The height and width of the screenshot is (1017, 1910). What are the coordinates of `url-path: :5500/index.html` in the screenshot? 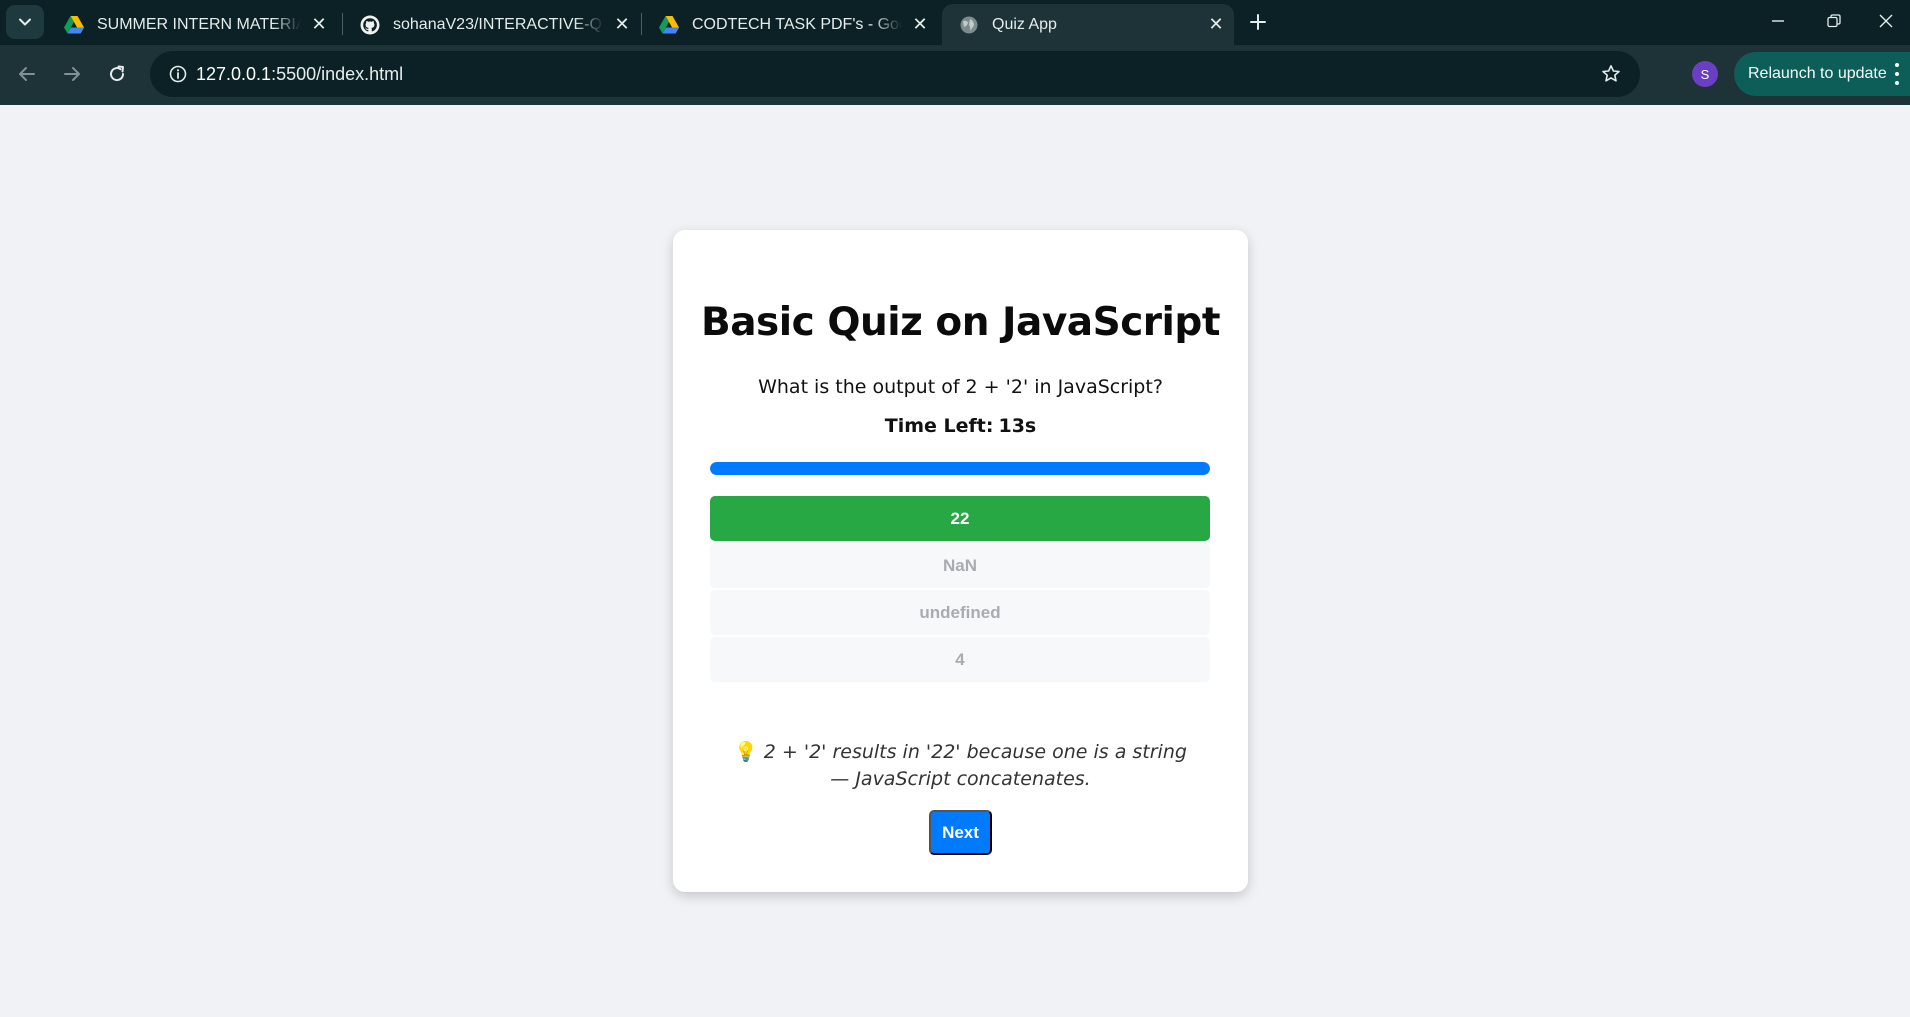 It's located at (337, 74).